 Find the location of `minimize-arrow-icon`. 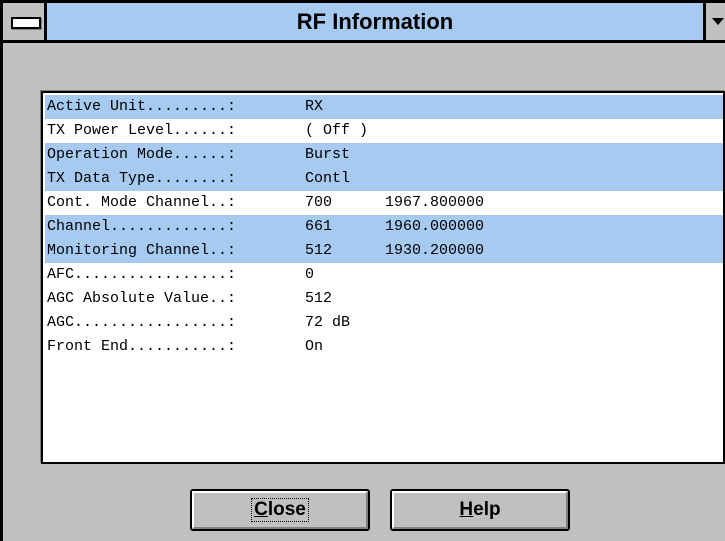

minimize-arrow-icon is located at coordinates (718, 21).